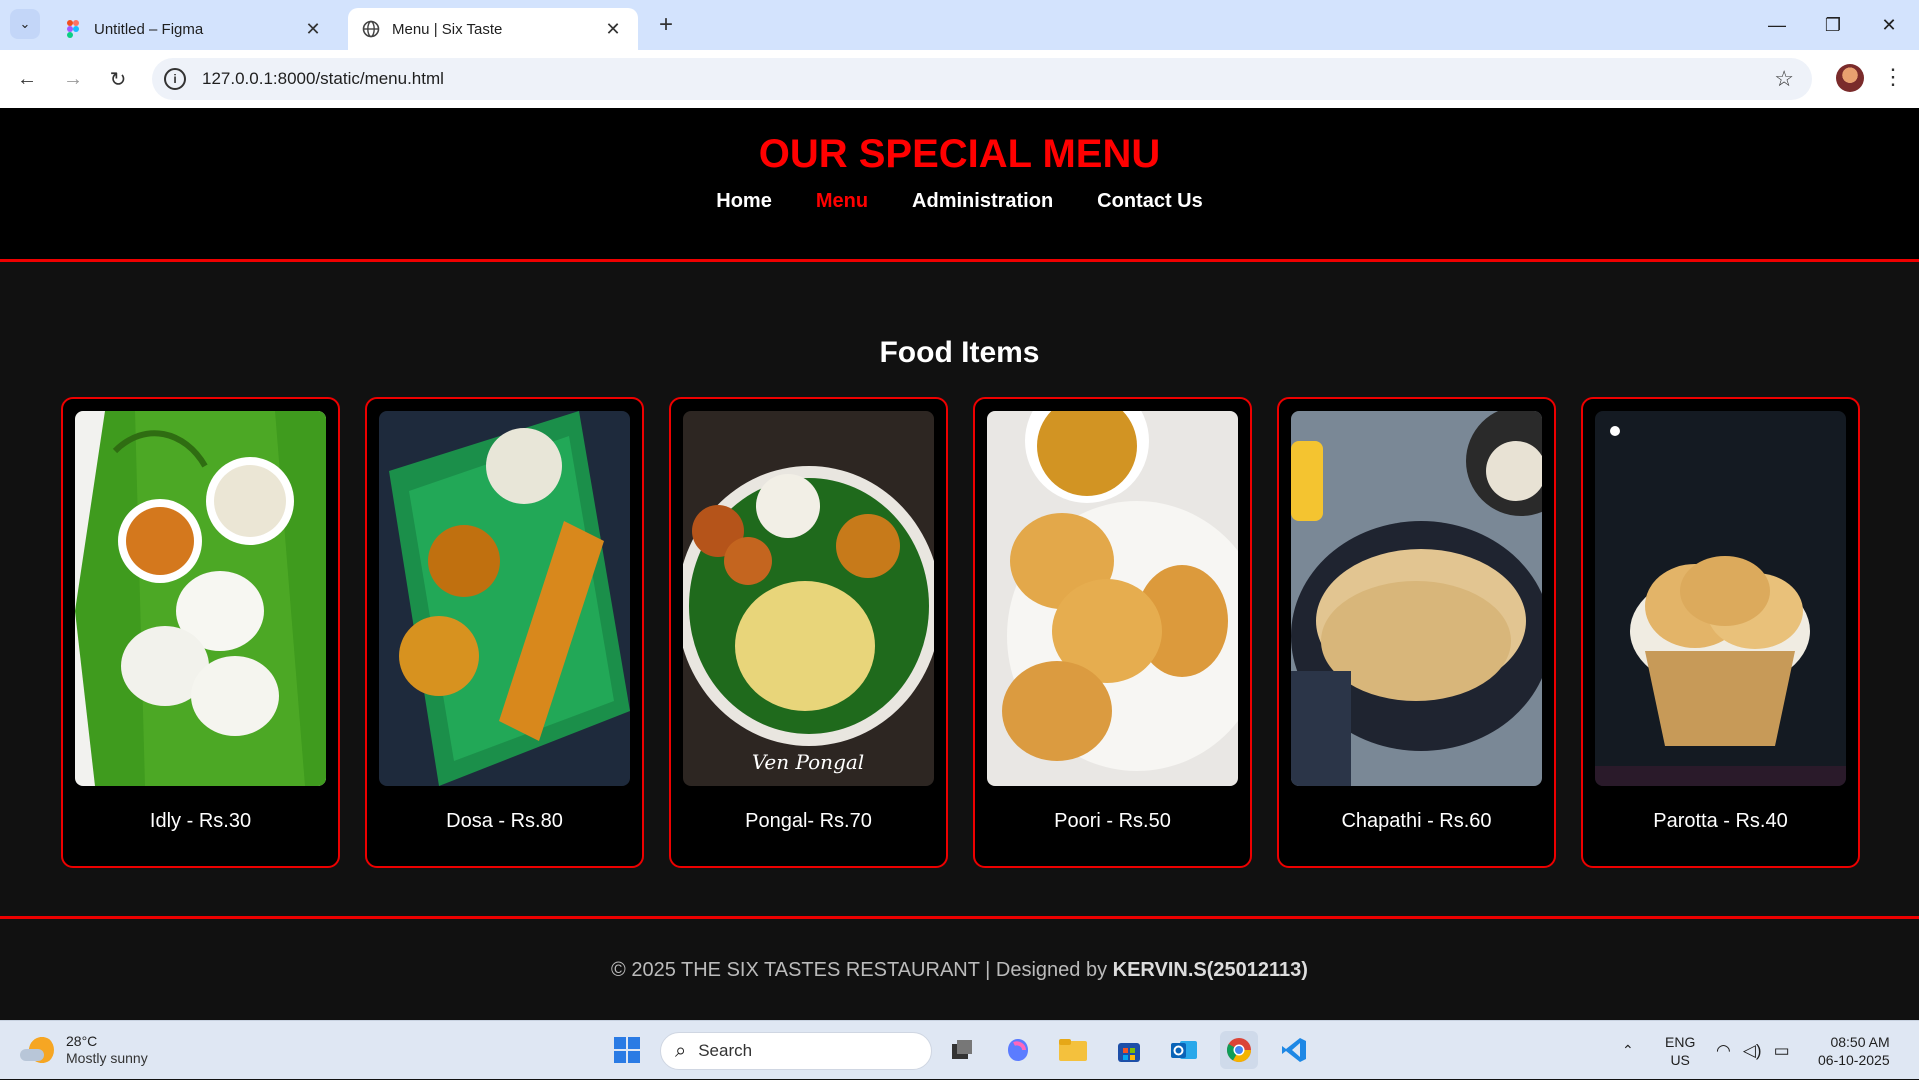 This screenshot has width=1919, height=1080. I want to click on new-tab-button: +, so click(666, 26).